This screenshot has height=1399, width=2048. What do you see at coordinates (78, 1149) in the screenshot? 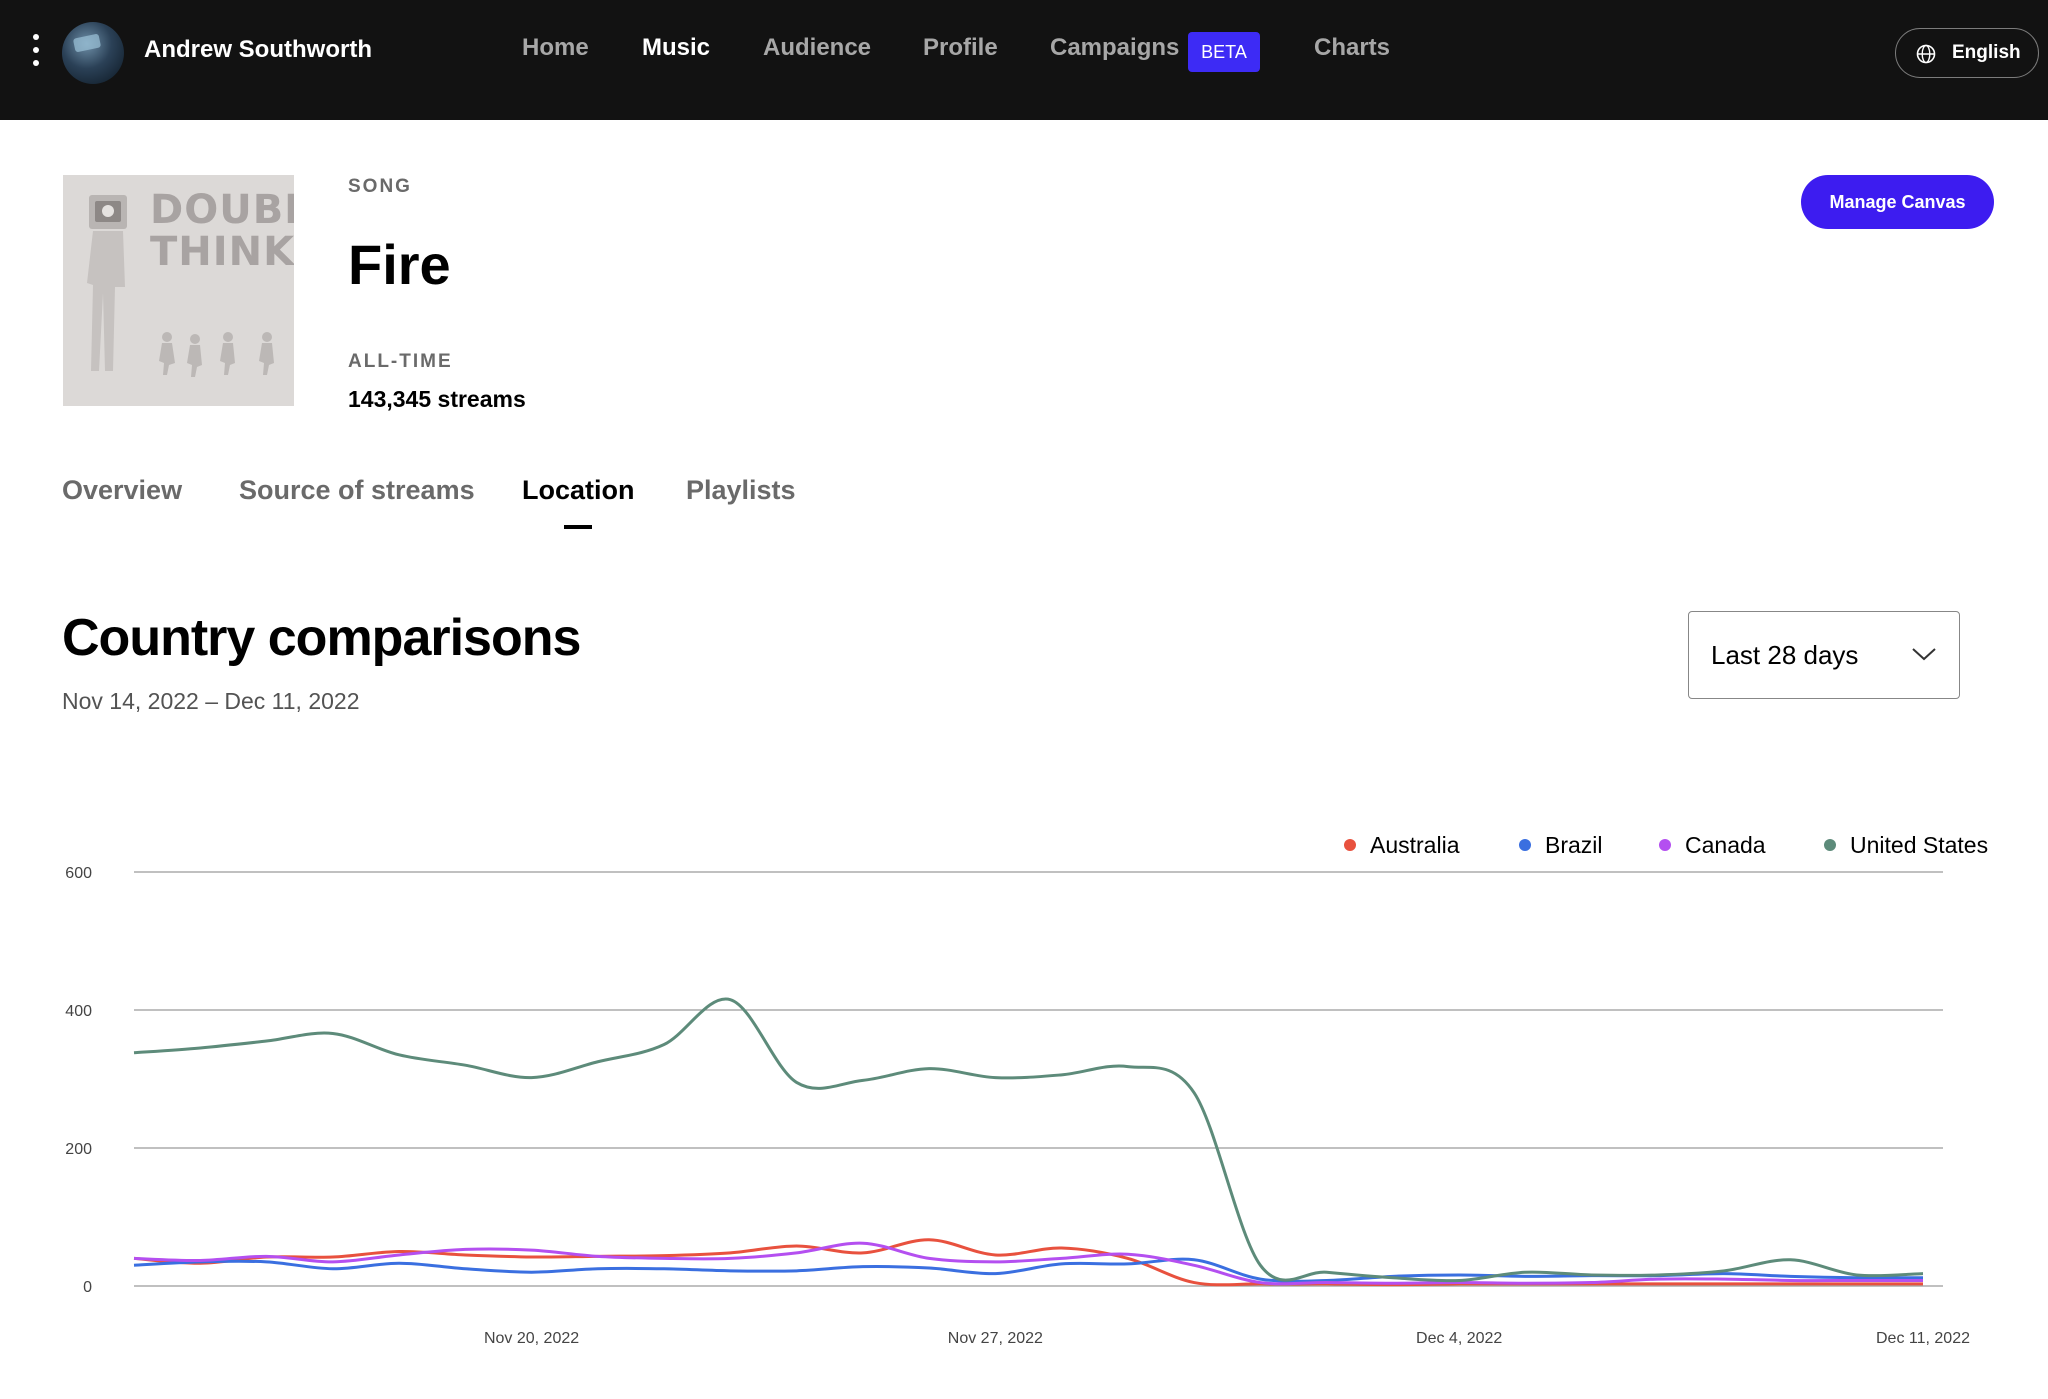
I see `y-tick-label: 200` at bounding box center [78, 1149].